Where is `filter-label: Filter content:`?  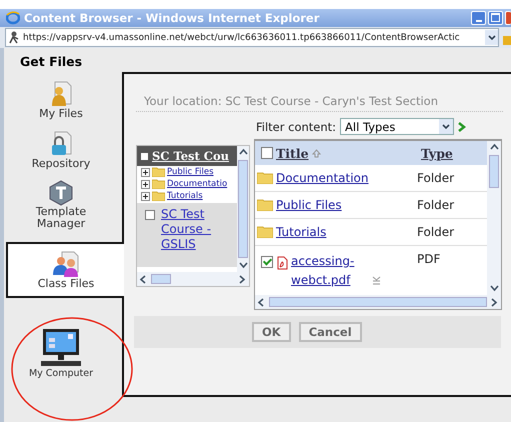 filter-label: Filter content: is located at coordinates (296, 127).